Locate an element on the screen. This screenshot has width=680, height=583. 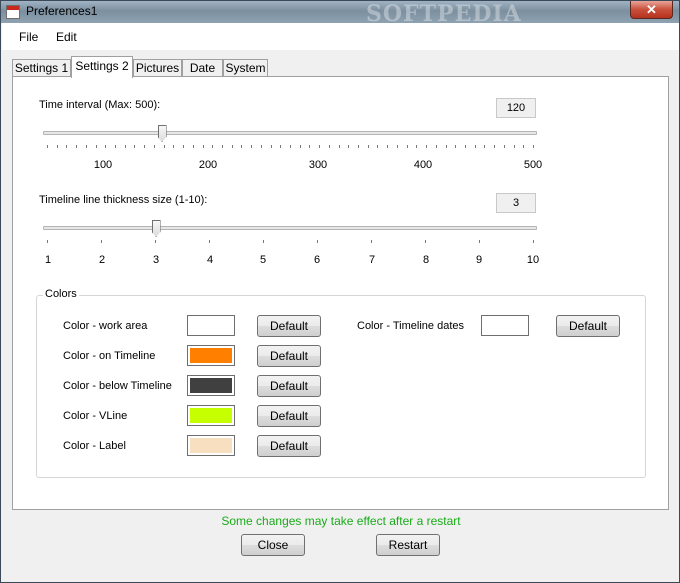
color-timeline-dates-label: Color - Timeline dates is located at coordinates (410, 326).